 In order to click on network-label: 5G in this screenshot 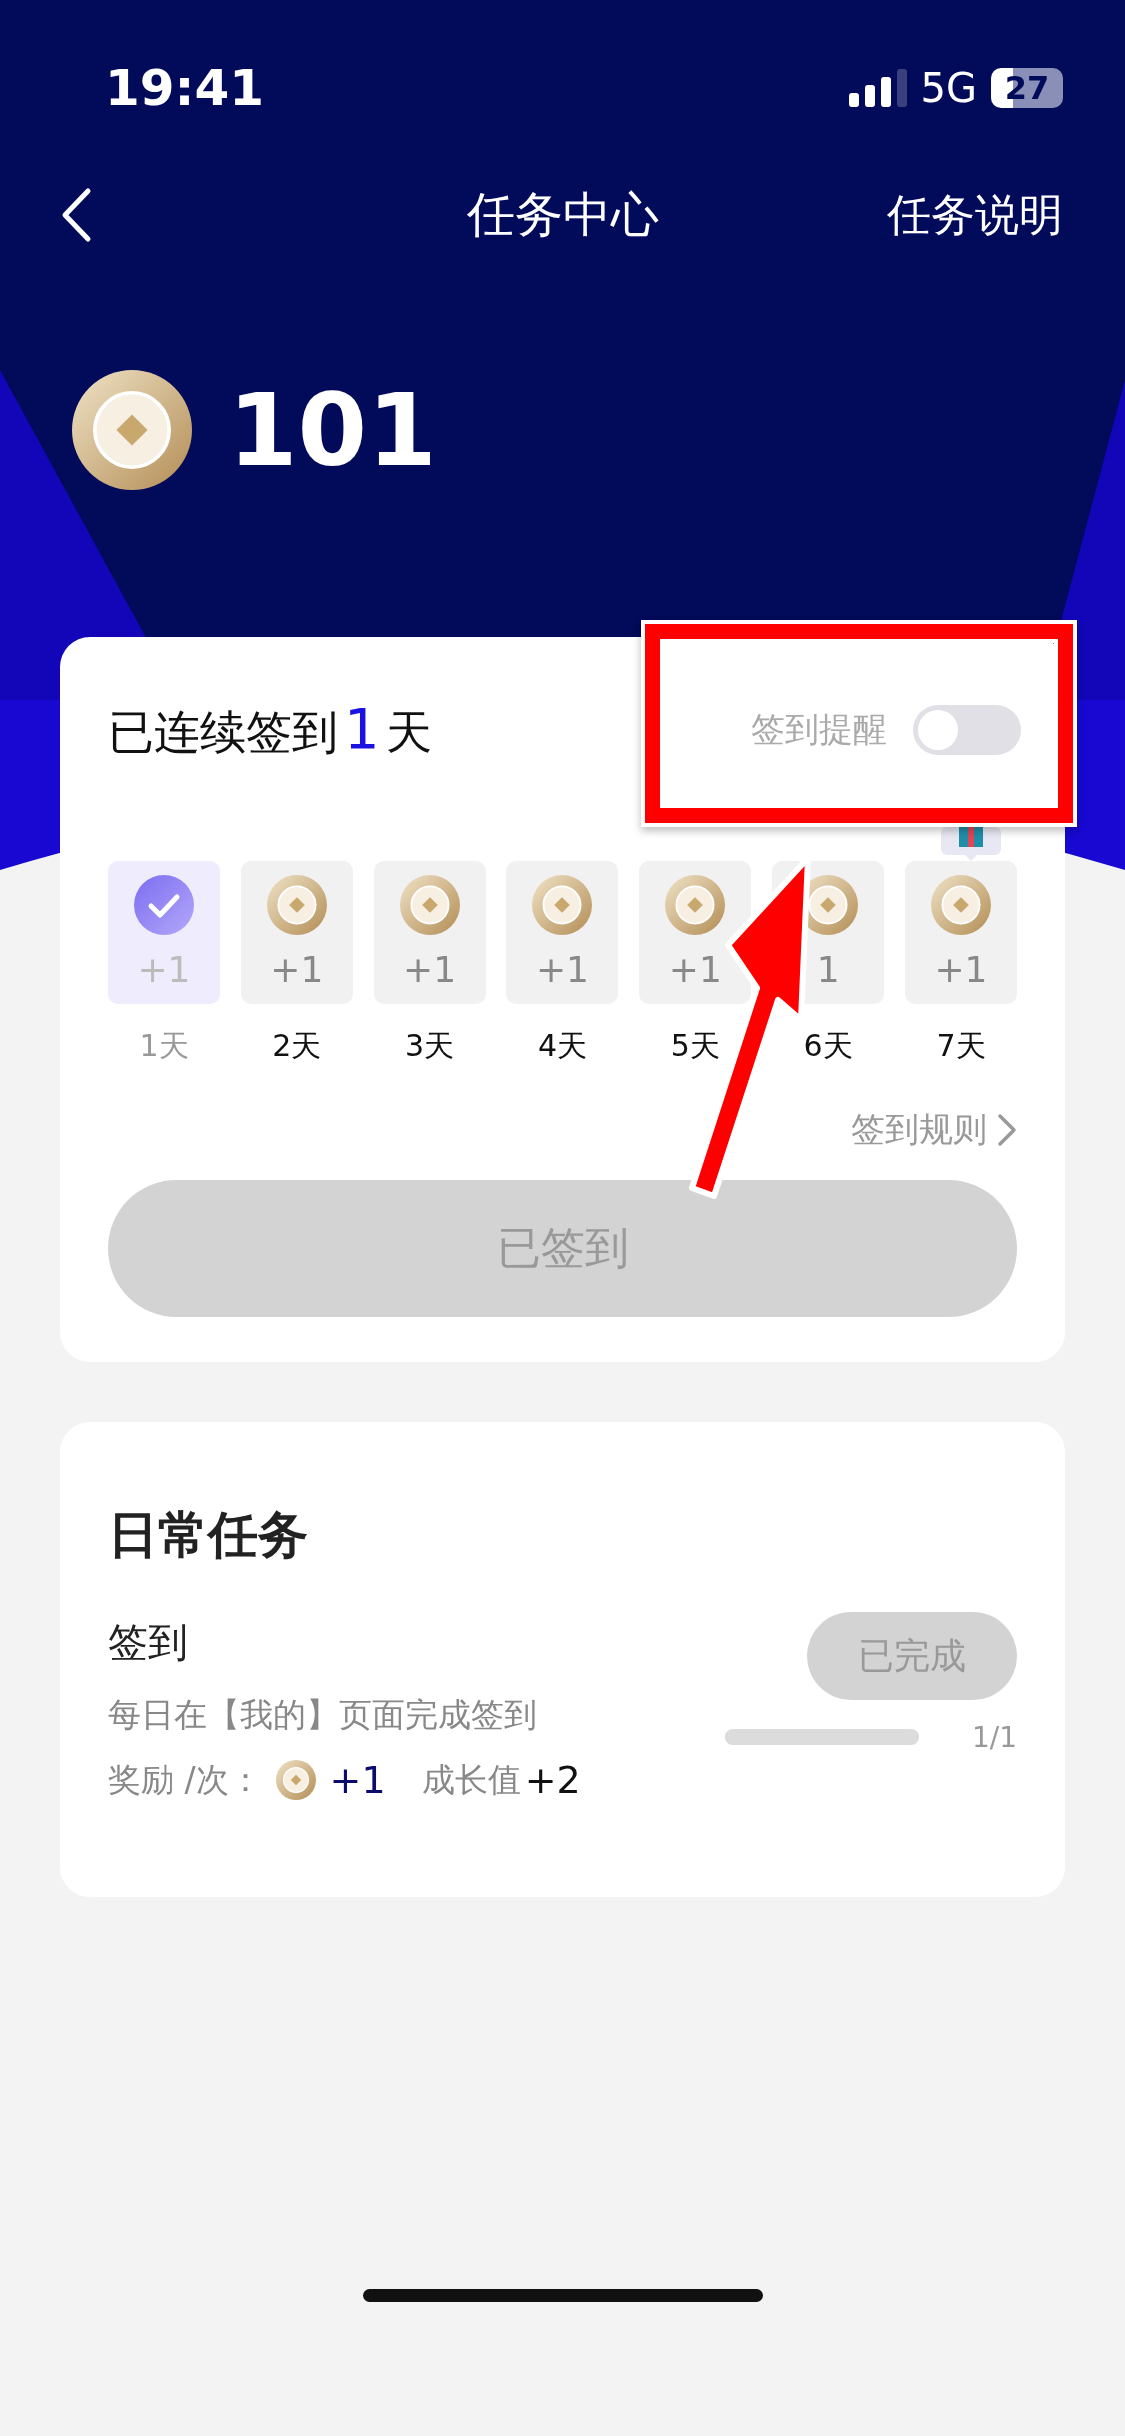, I will do `click(948, 88)`.